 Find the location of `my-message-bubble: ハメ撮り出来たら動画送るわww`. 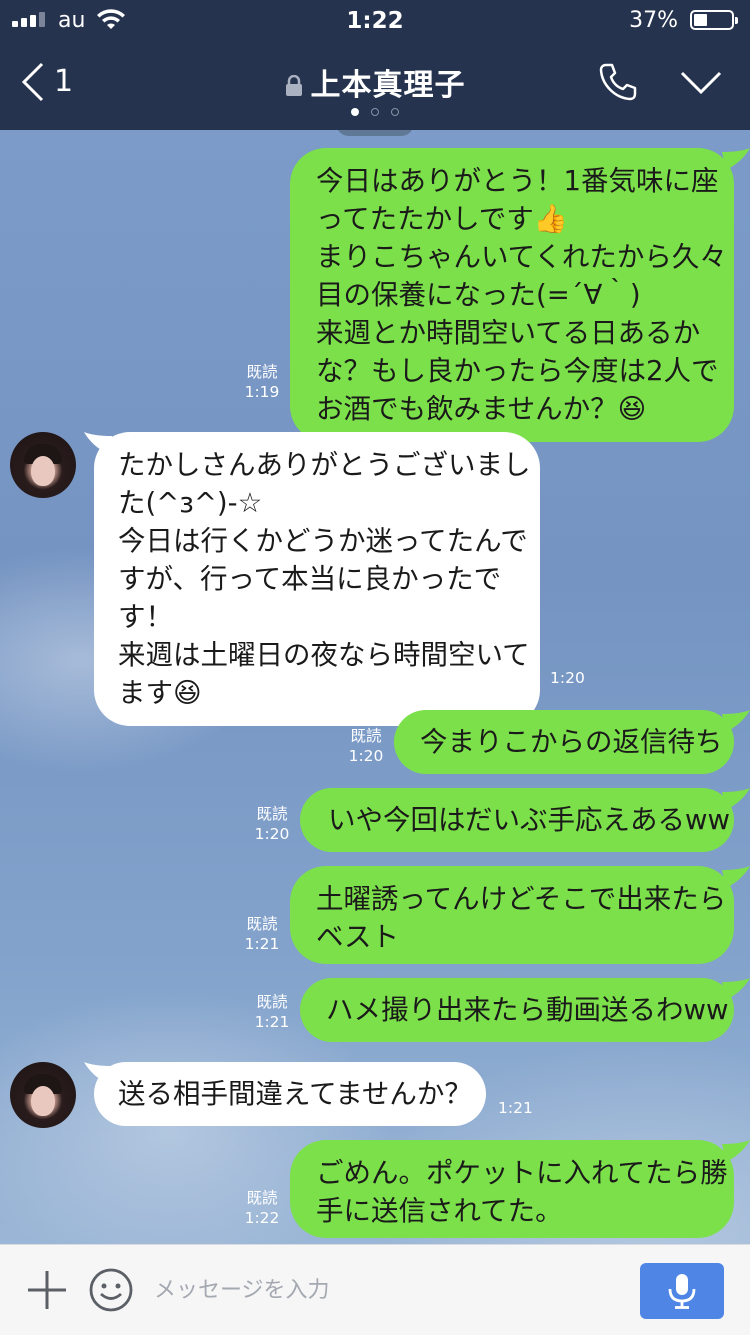

my-message-bubble: ハメ撮り出来たら動画送るわww is located at coordinates (517, 1010).